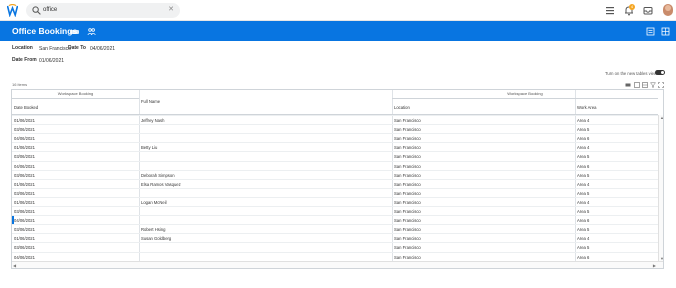  Describe the element at coordinates (338, 10) in the screenshot. I see `top-navigation-bar: office ✕ 4` at that location.